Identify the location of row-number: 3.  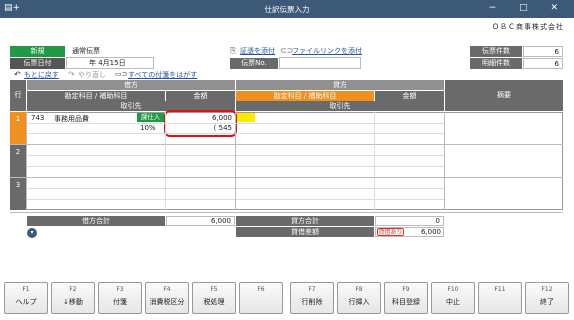
(18, 194).